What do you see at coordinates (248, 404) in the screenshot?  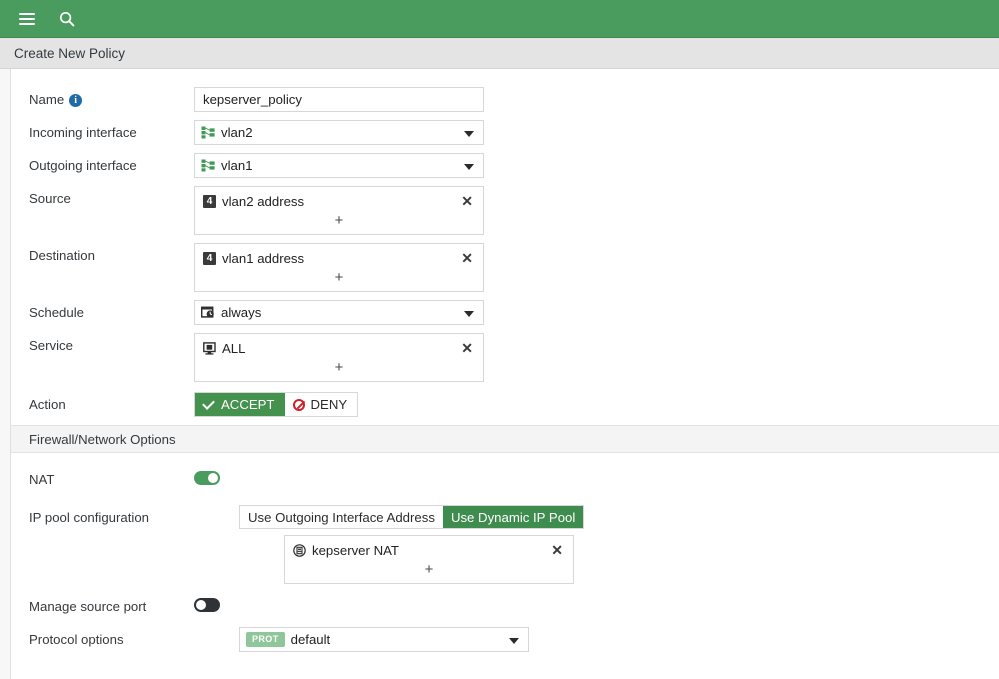 I see `accept-button-label: ACCEPT` at bounding box center [248, 404].